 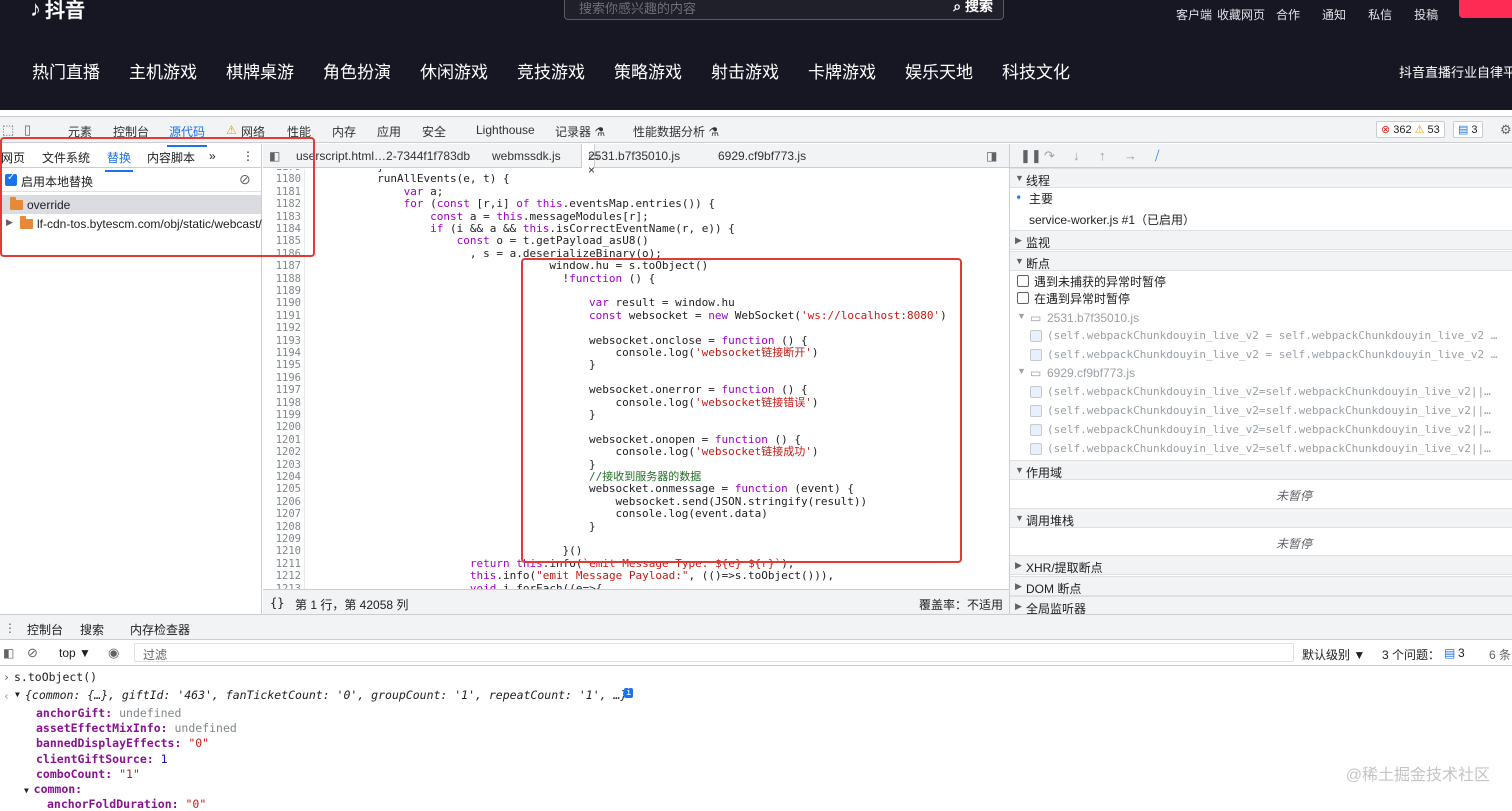 What do you see at coordinates (1130, 155) in the screenshot?
I see `step-icon: →` at bounding box center [1130, 155].